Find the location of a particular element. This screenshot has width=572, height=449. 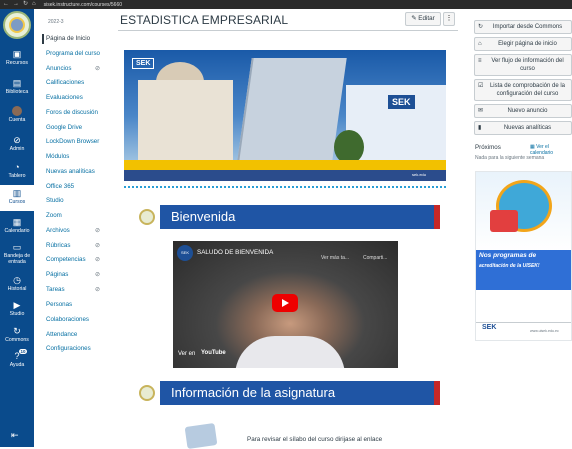

course-nav-home: Página de Inicio is located at coordinates (73, 39).